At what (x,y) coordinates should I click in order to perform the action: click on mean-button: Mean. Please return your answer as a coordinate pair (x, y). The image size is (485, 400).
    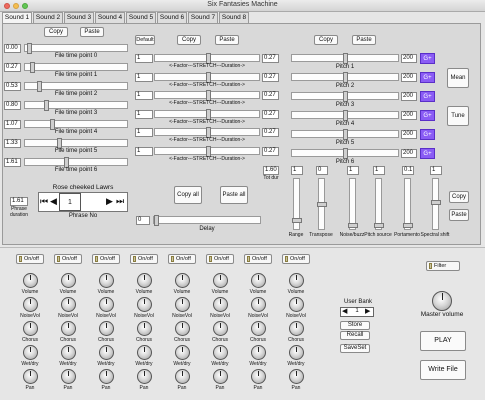
    Looking at the image, I should click on (458, 78).